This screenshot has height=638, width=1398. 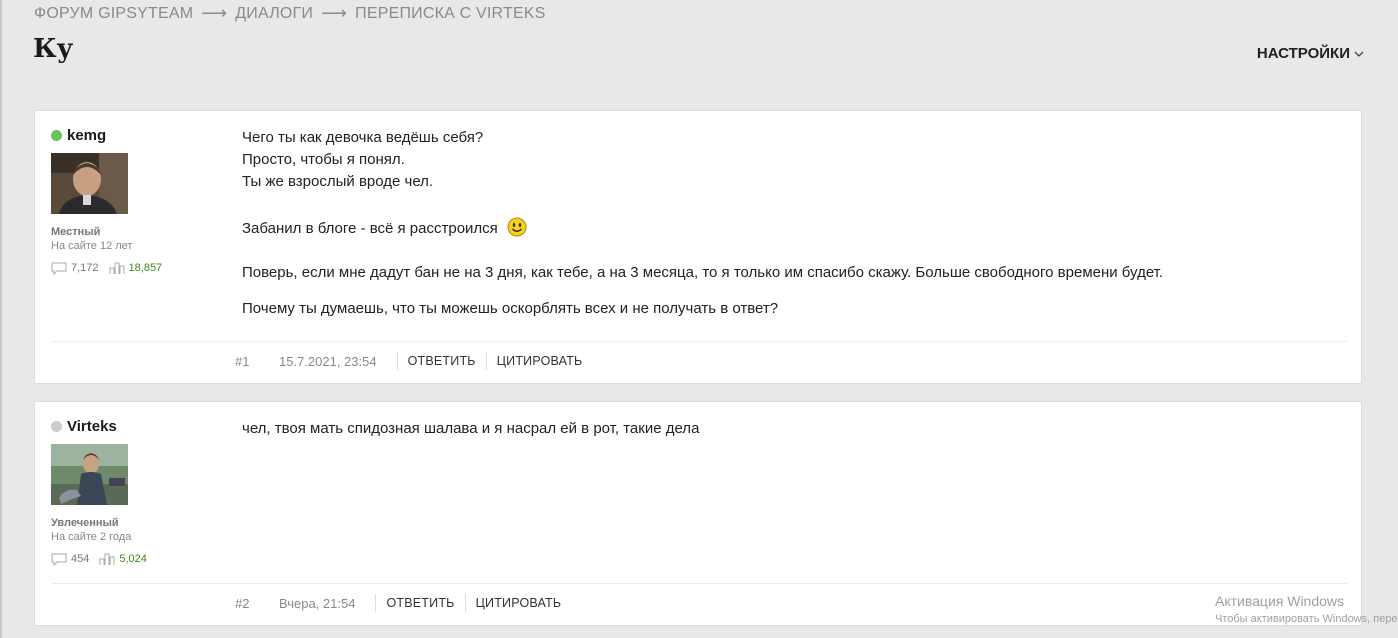 I want to click on user-since: На сайте 2 года, so click(x=91, y=537).